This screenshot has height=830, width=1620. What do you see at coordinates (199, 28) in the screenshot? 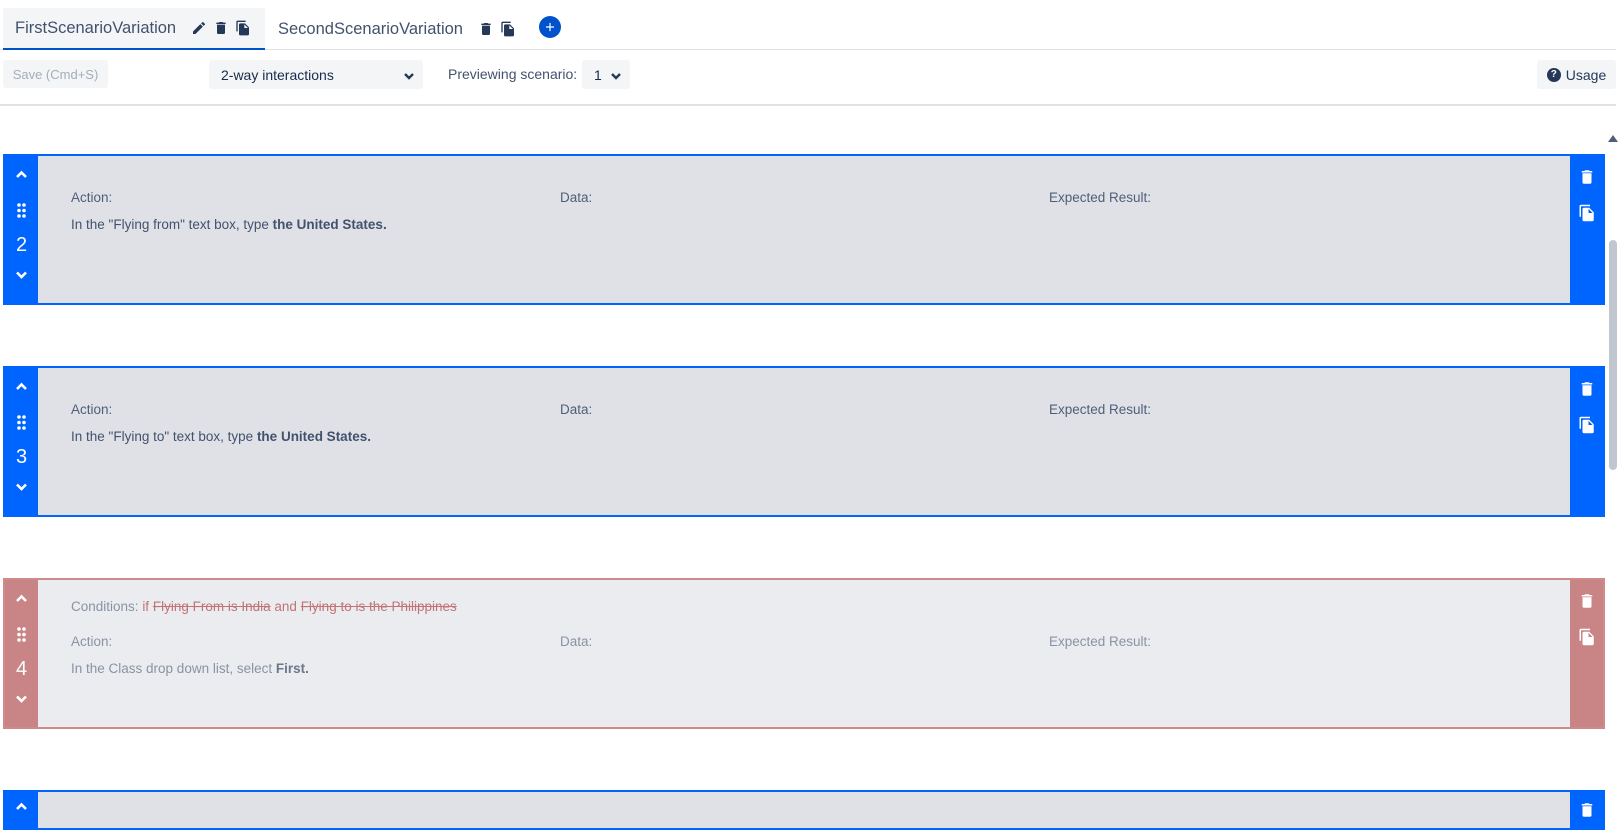
I see `pencil-icon` at bounding box center [199, 28].